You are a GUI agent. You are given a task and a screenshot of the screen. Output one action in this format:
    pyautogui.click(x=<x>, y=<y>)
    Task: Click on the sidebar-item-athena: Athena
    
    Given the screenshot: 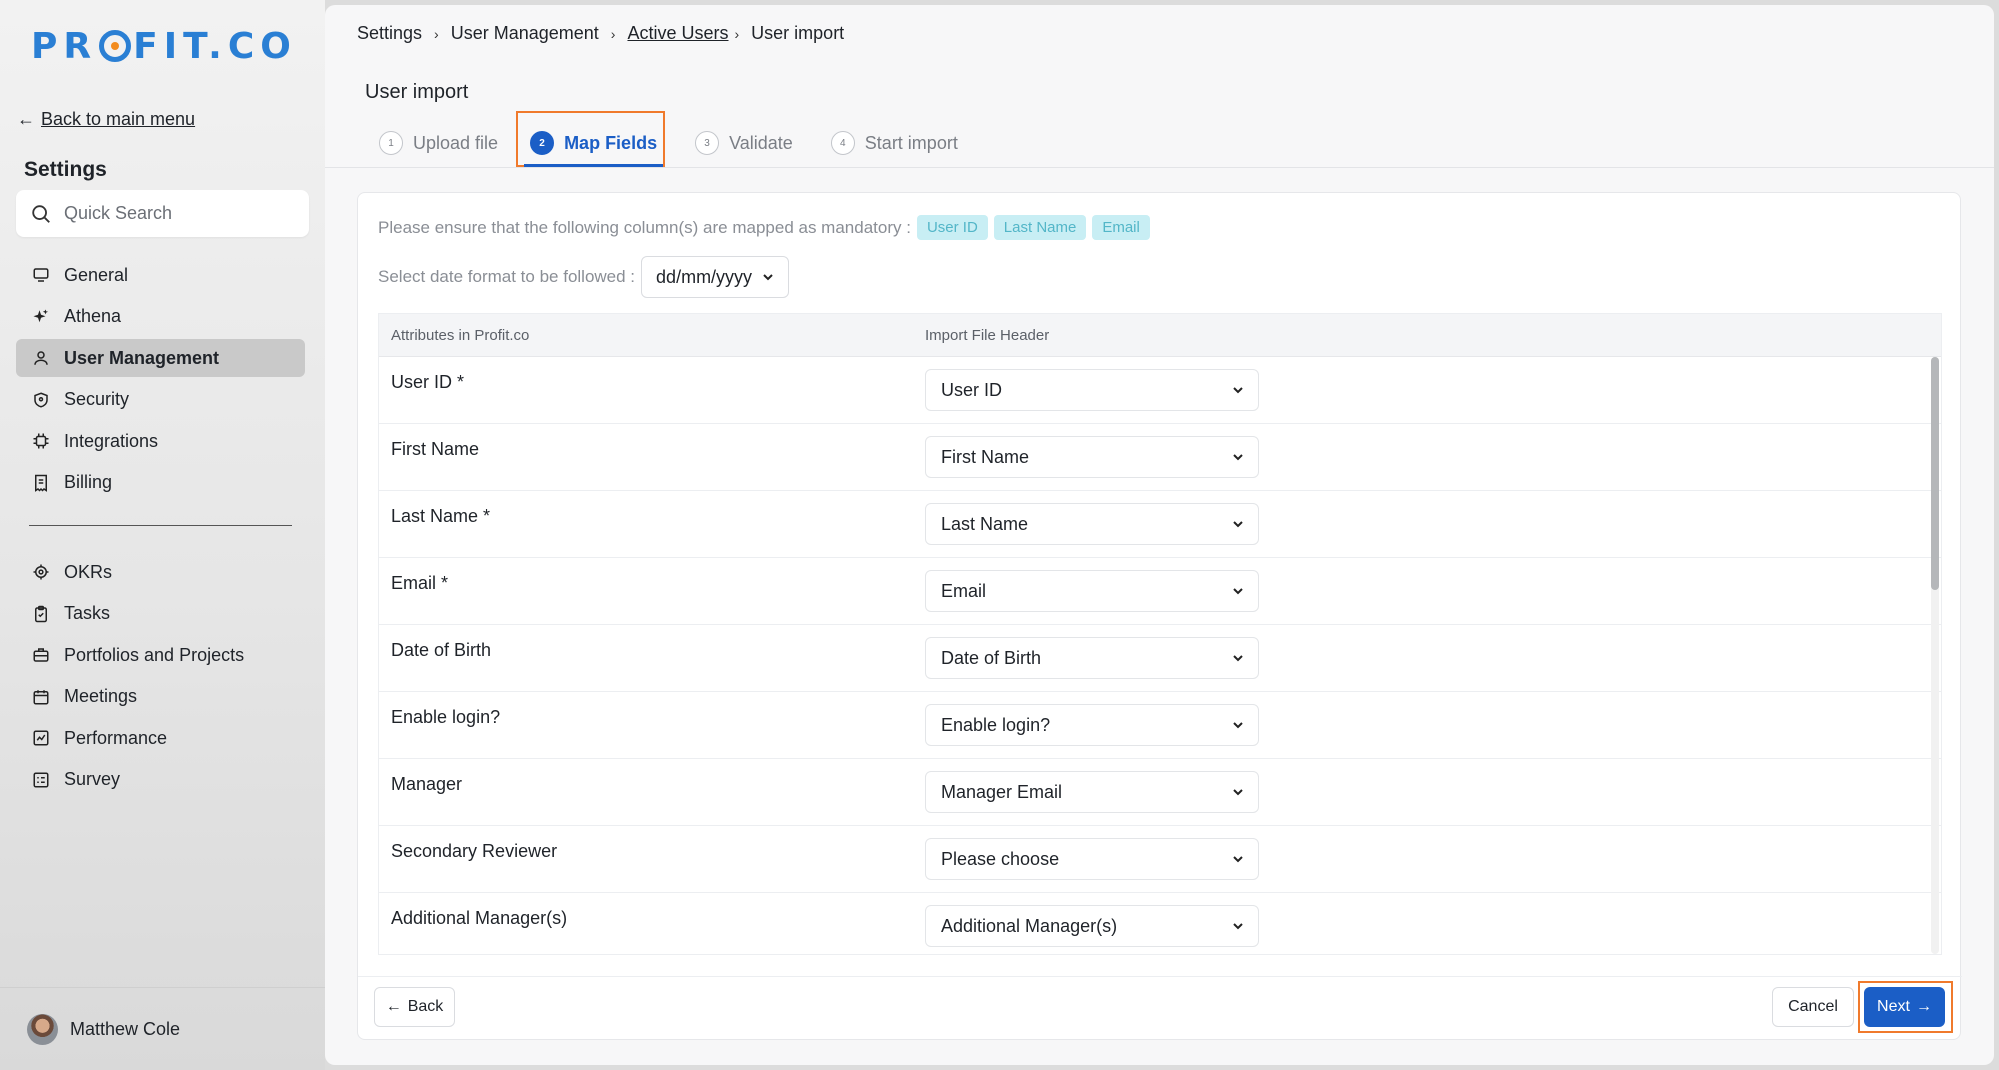 What is the action you would take?
    pyautogui.click(x=160, y=317)
    